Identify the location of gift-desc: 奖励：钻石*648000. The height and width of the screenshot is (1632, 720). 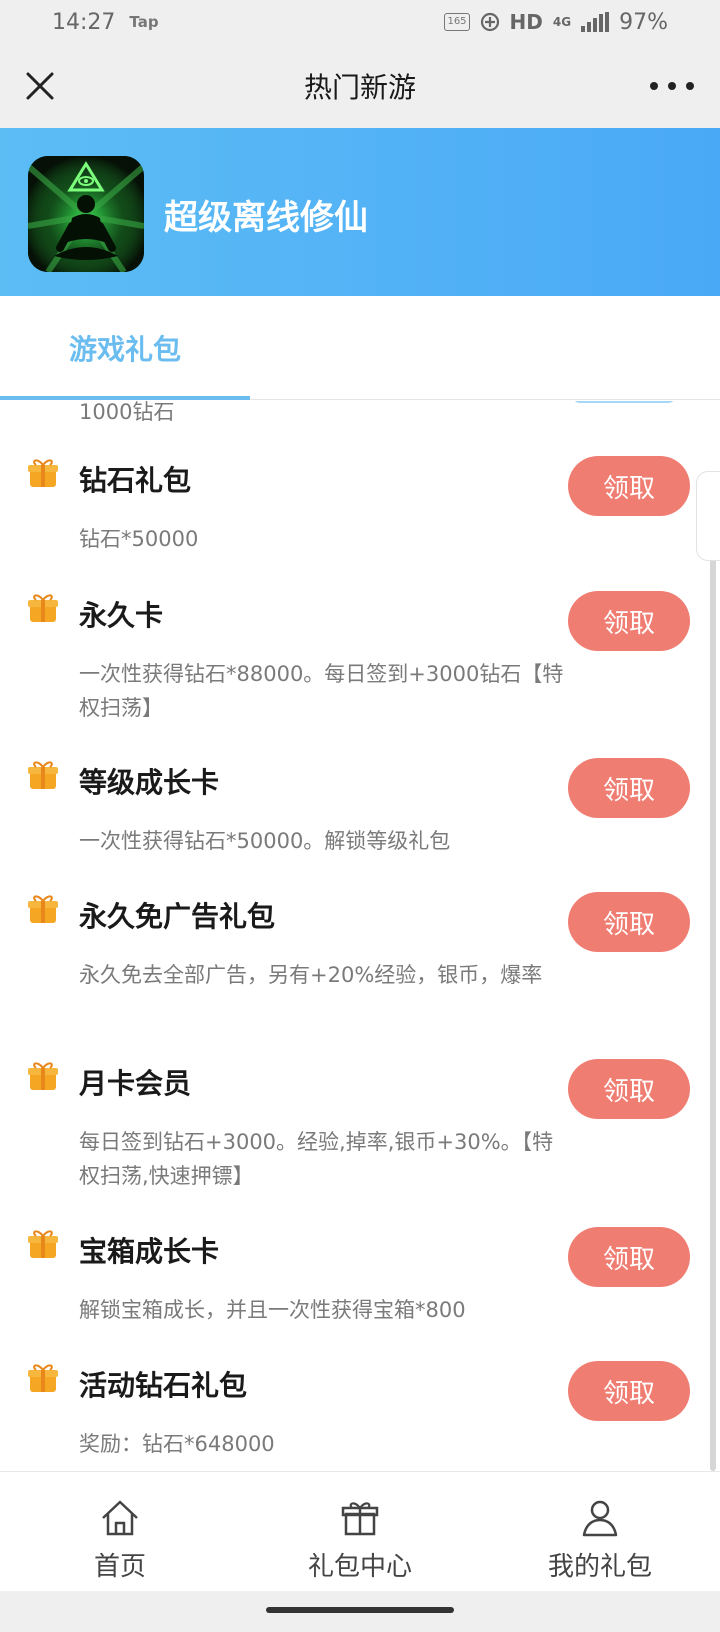
(177, 1444).